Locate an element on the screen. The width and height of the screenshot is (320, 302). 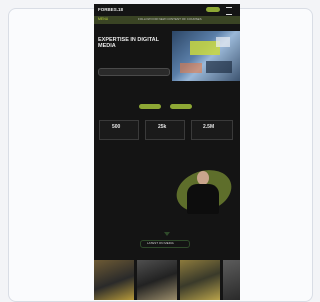
hero-button is located at coordinates (134, 72).